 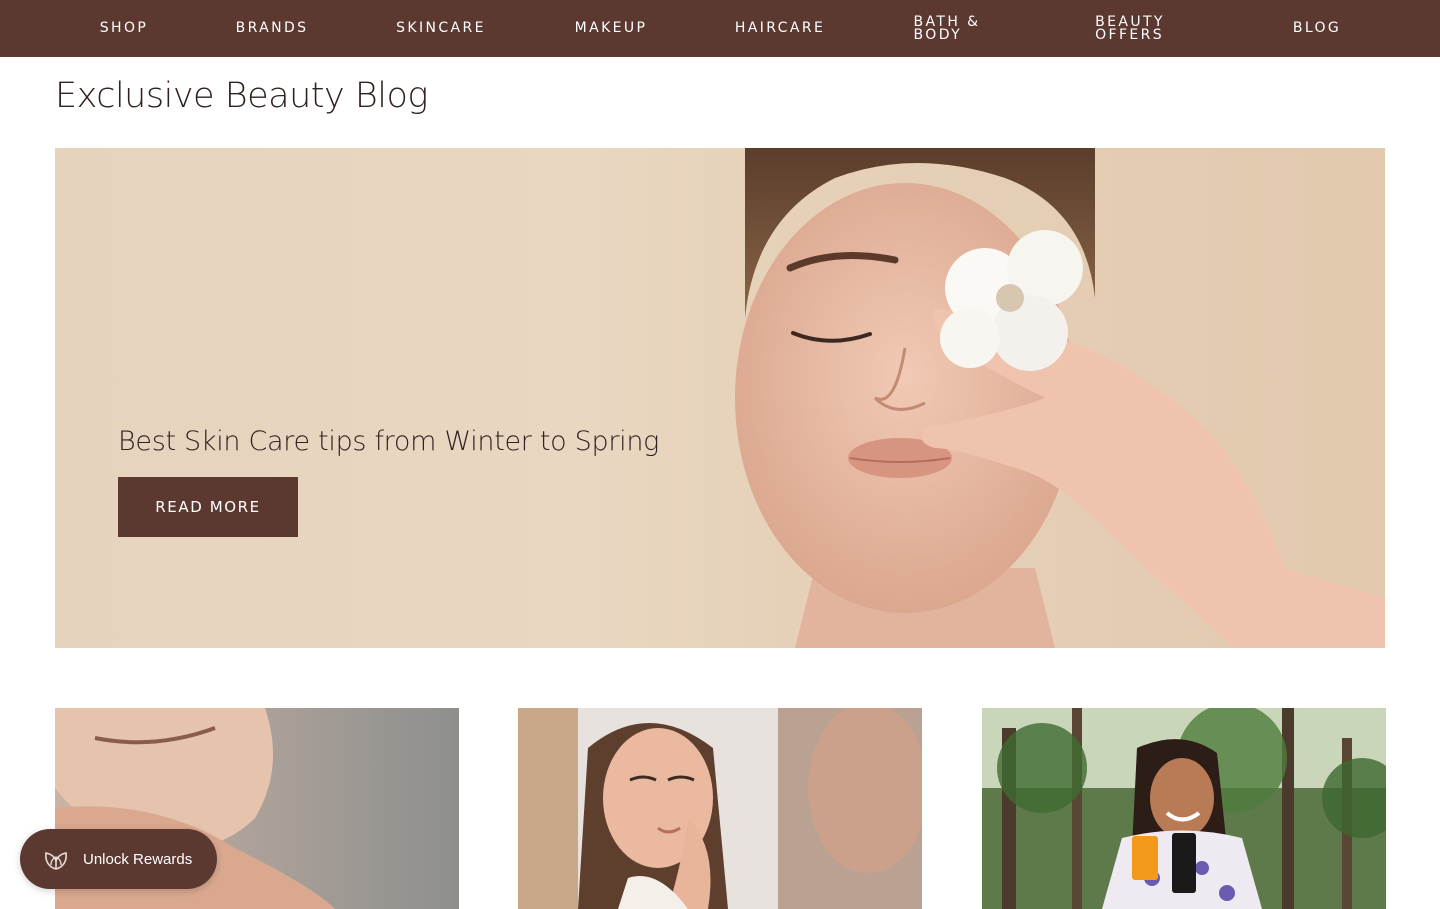 I want to click on nav-item-haircare: HAIRCARE, so click(x=780, y=28).